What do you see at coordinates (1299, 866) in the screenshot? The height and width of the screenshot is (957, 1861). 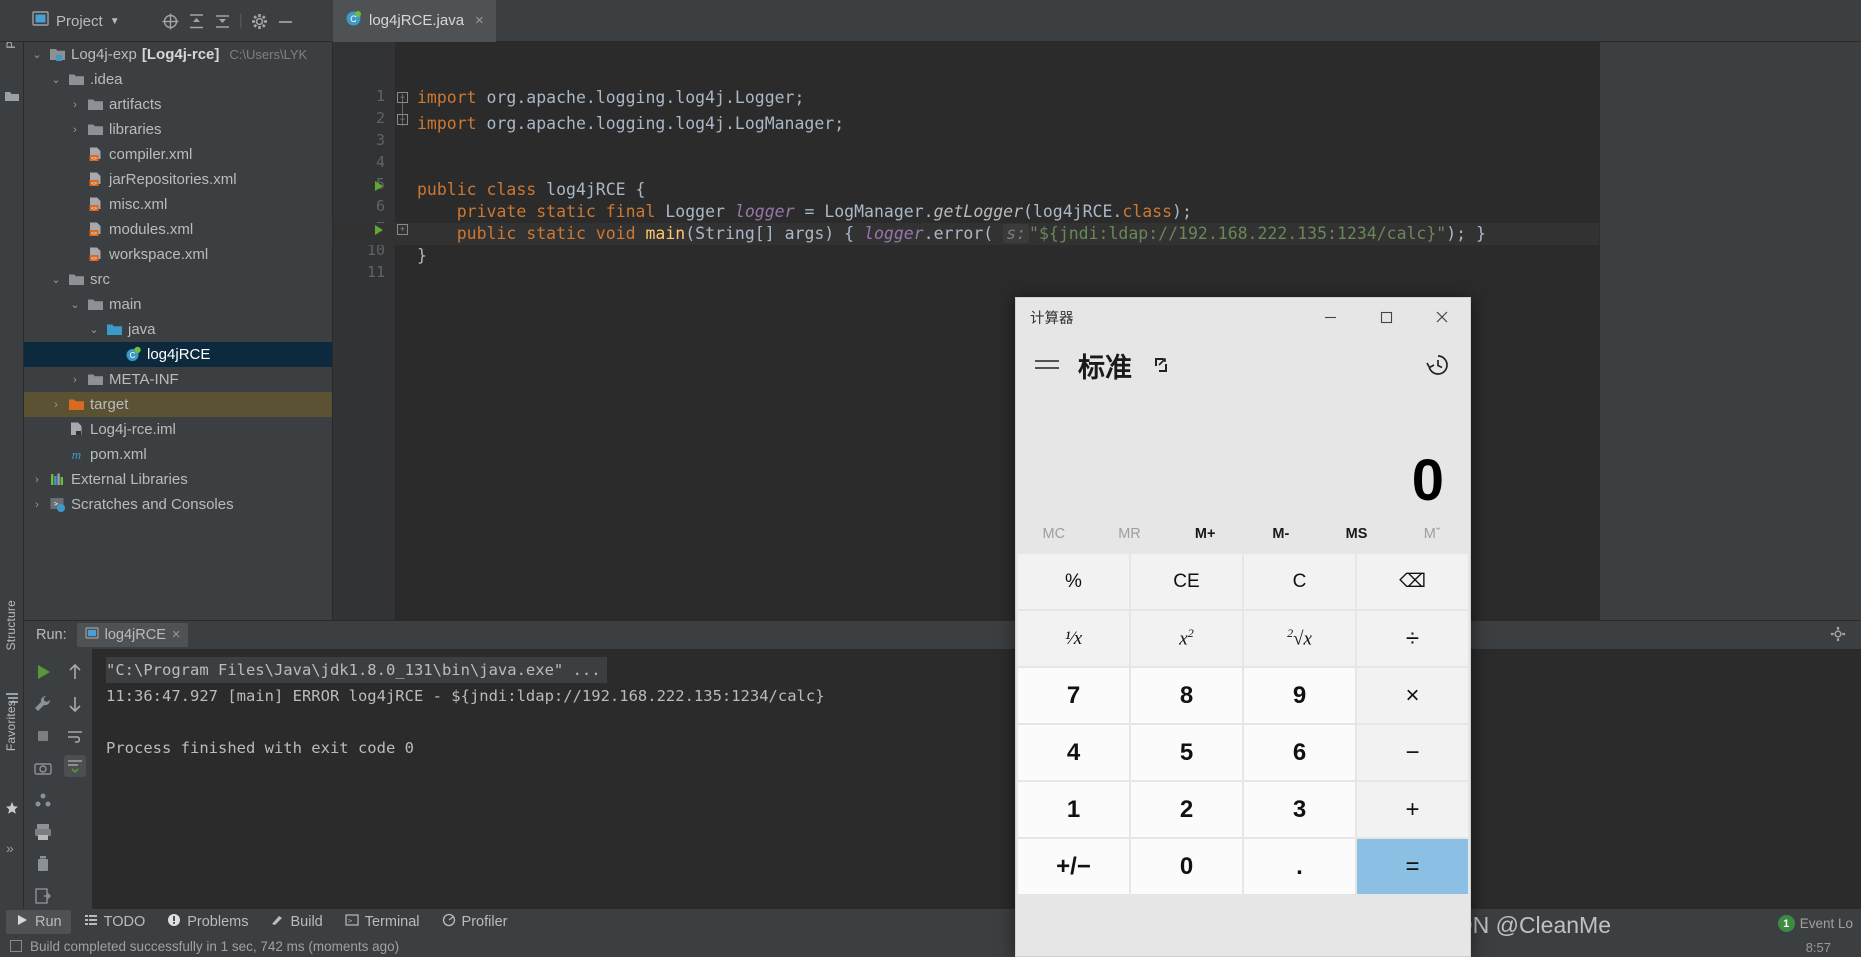 I see `calc-key-sym: .` at bounding box center [1299, 866].